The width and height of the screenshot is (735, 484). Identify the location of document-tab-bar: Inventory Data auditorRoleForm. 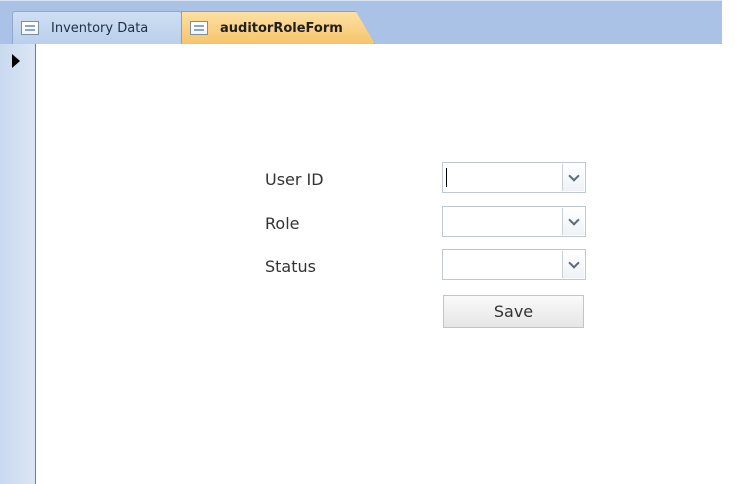
(361, 22).